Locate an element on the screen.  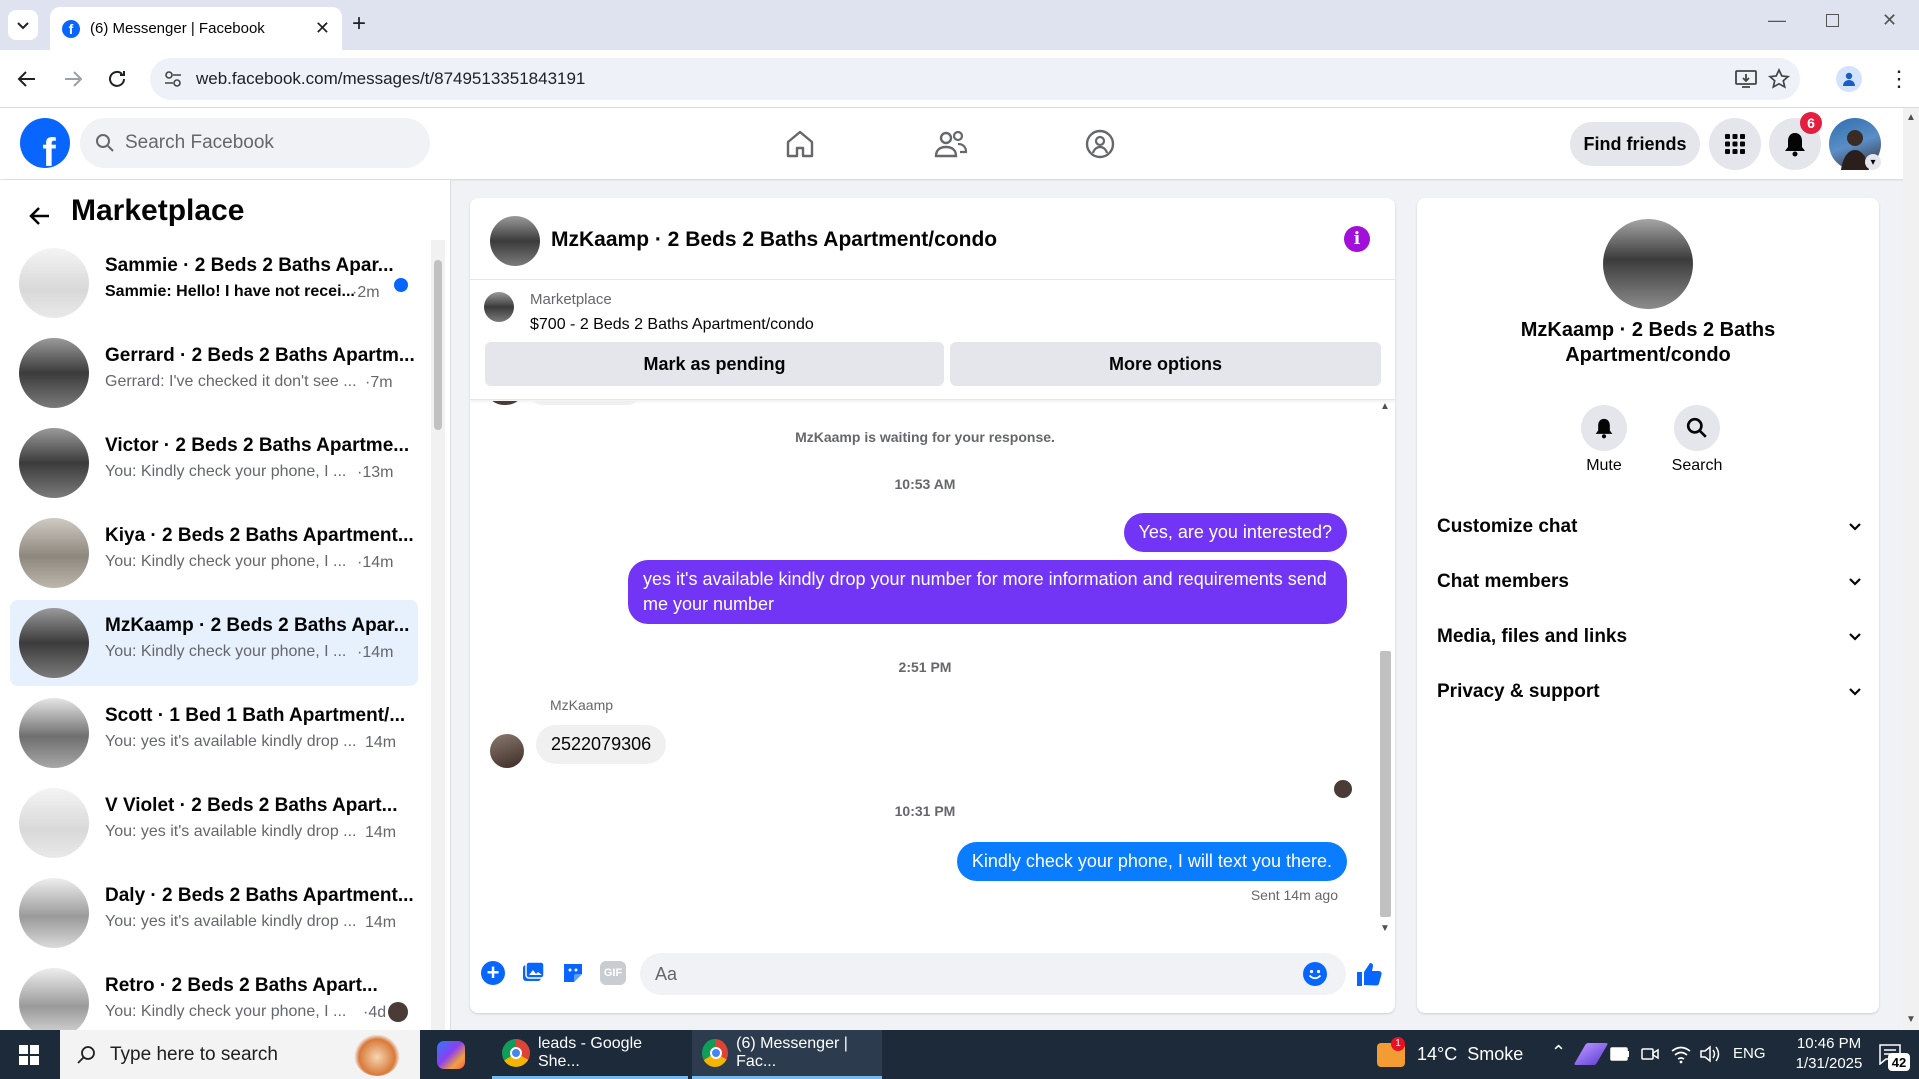
pen-icon is located at coordinates (1591, 1054).